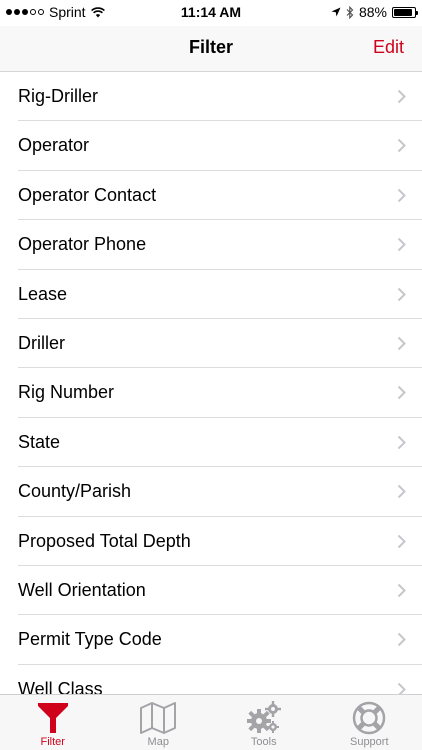  Describe the element at coordinates (350, 12) in the screenshot. I see `bluetooth-icon` at that location.